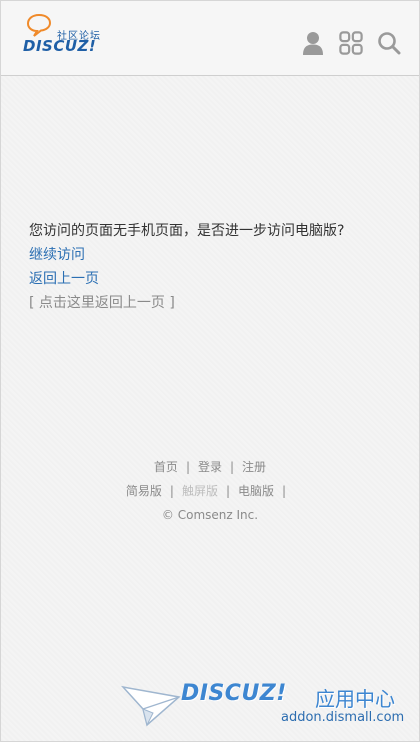 The width and height of the screenshot is (420, 742). What do you see at coordinates (210, 38) in the screenshot?
I see `header: 社区论坛 DISCUZ!` at bounding box center [210, 38].